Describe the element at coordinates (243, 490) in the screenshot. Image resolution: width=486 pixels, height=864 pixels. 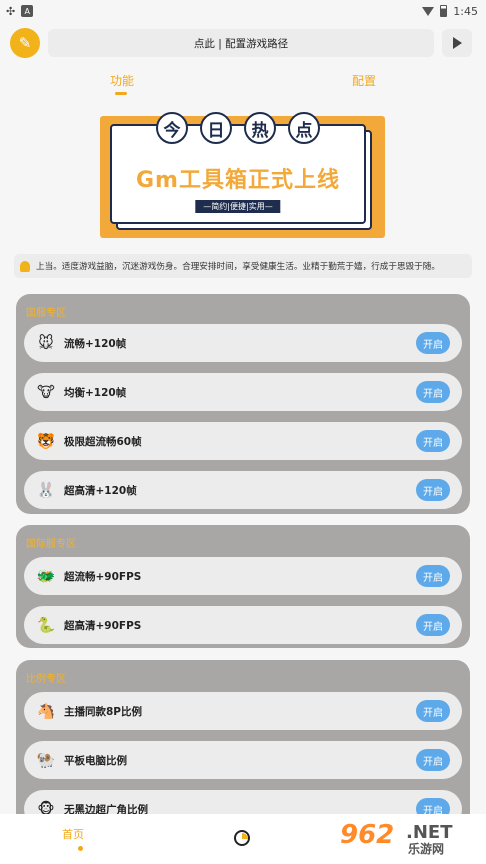
I see `list-item: 🐰 超高清+120帧 开启` at that location.